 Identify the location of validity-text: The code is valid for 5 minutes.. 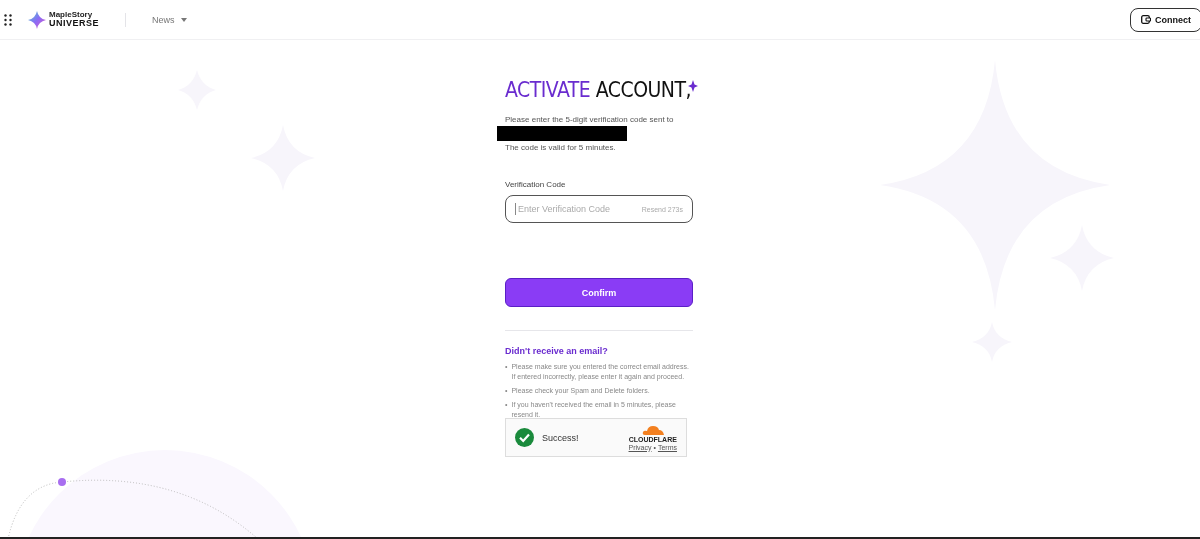
(561, 147).